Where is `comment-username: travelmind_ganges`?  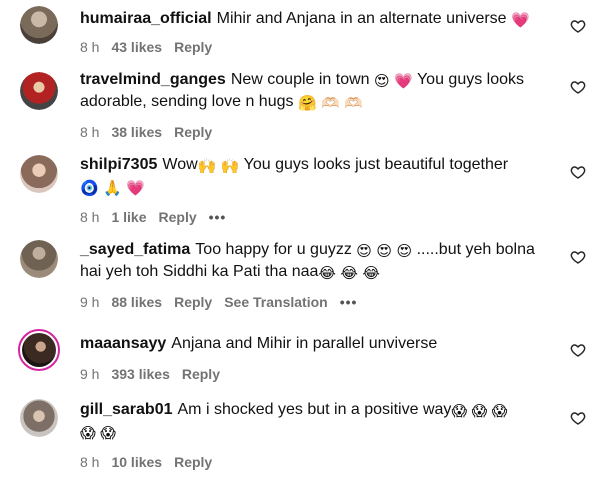
comment-username: travelmind_ganges is located at coordinates (153, 79).